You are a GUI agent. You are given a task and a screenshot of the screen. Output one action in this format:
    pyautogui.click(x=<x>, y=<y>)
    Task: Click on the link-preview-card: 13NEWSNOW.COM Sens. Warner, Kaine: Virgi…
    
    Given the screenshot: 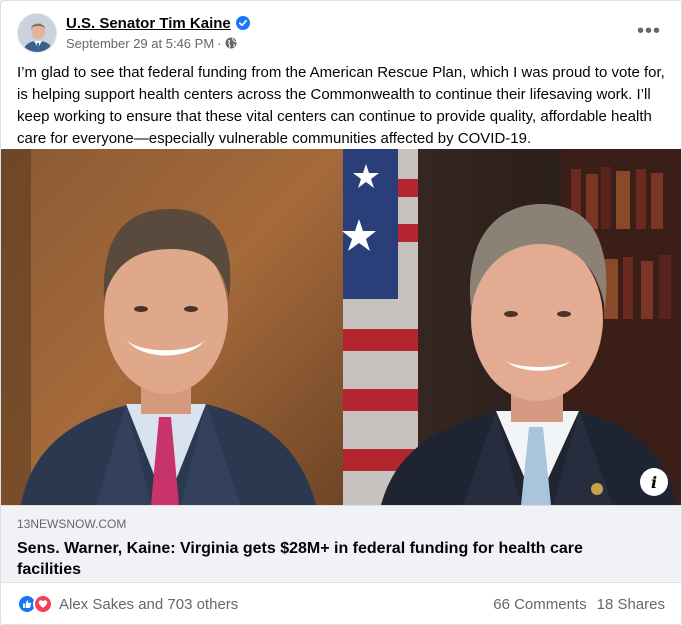 What is the action you would take?
    pyautogui.click(x=341, y=544)
    